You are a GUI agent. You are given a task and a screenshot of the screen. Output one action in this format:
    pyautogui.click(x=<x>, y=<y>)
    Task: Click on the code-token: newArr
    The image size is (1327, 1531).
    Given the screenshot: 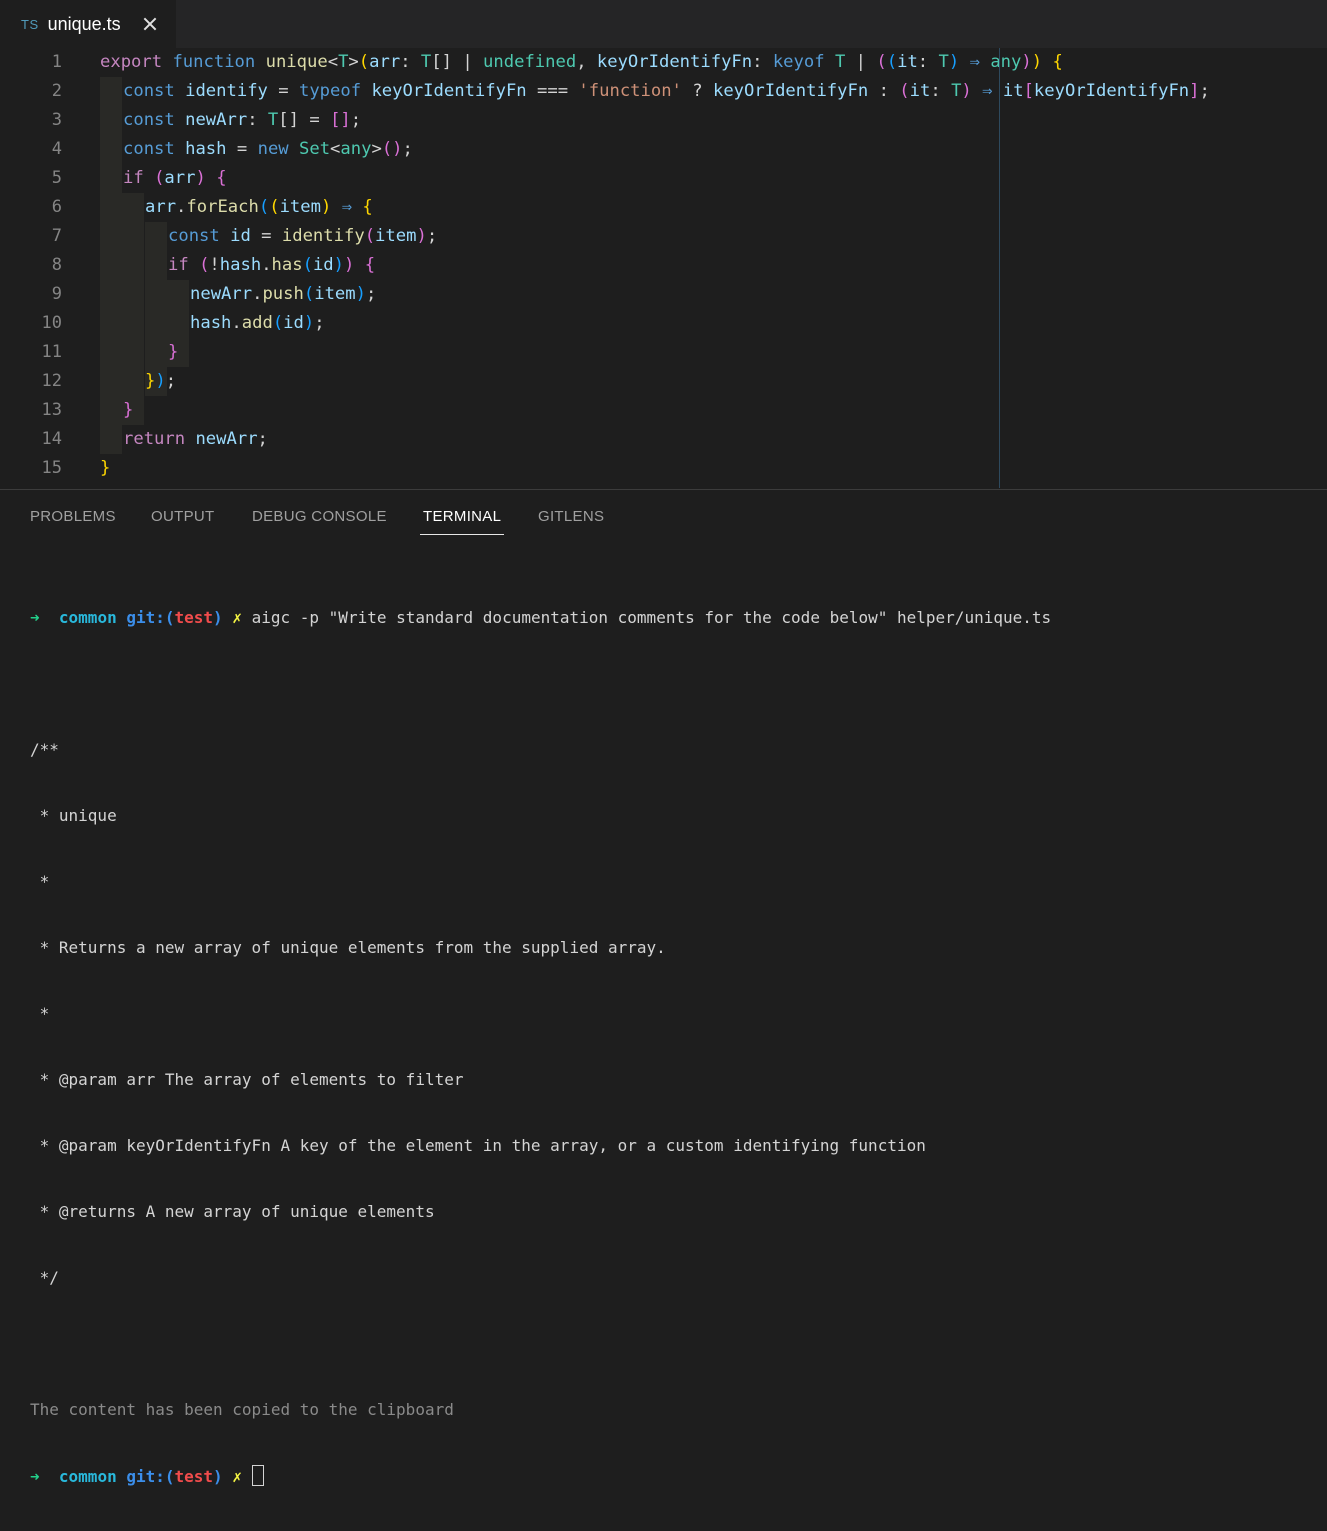 What is the action you would take?
    pyautogui.click(x=221, y=294)
    